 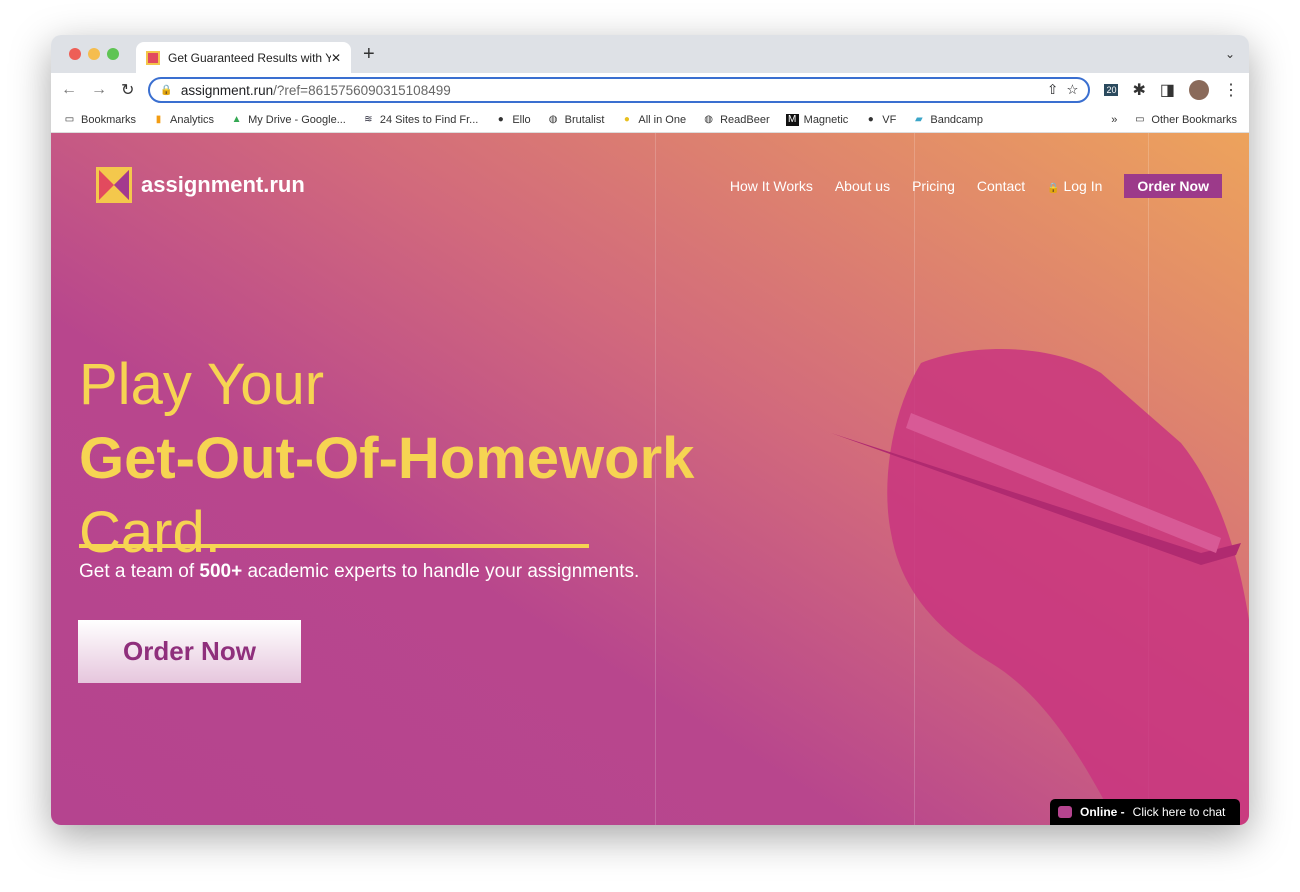 I want to click on chat-bubble-icon, so click(x=1065, y=812).